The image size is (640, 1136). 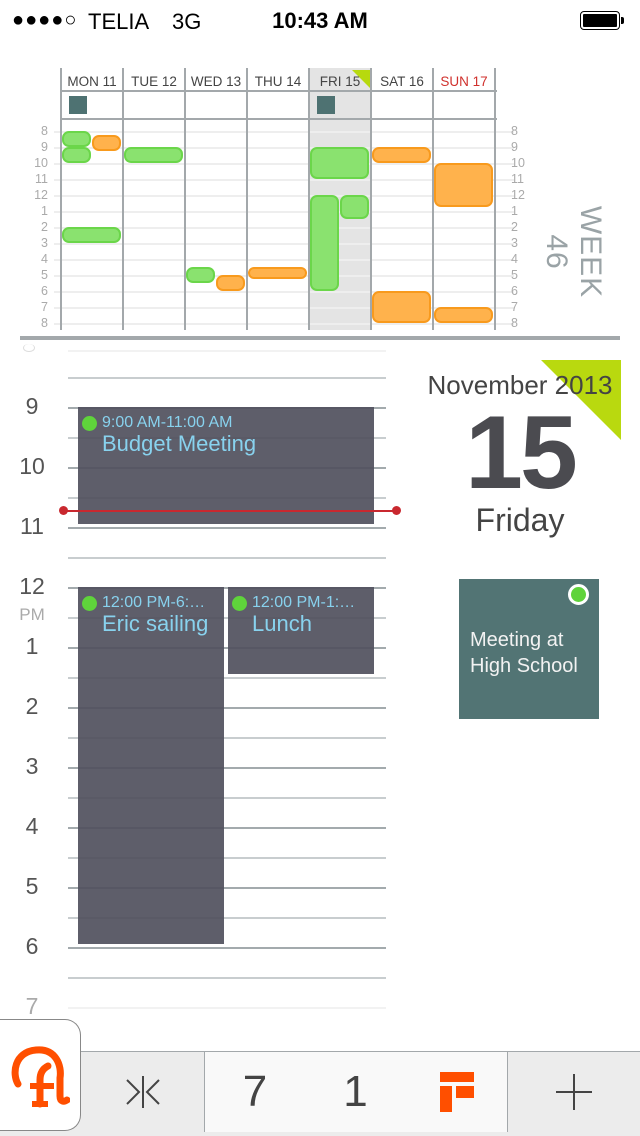 What do you see at coordinates (44, 275) in the screenshot?
I see `mini-hour-label: 5` at bounding box center [44, 275].